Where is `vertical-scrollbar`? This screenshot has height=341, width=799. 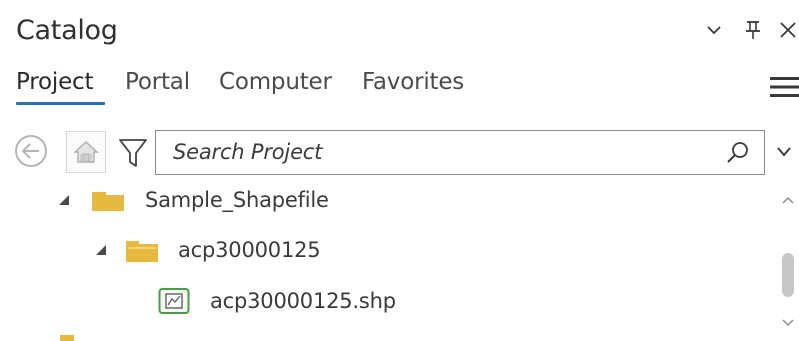 vertical-scrollbar is located at coordinates (788, 262).